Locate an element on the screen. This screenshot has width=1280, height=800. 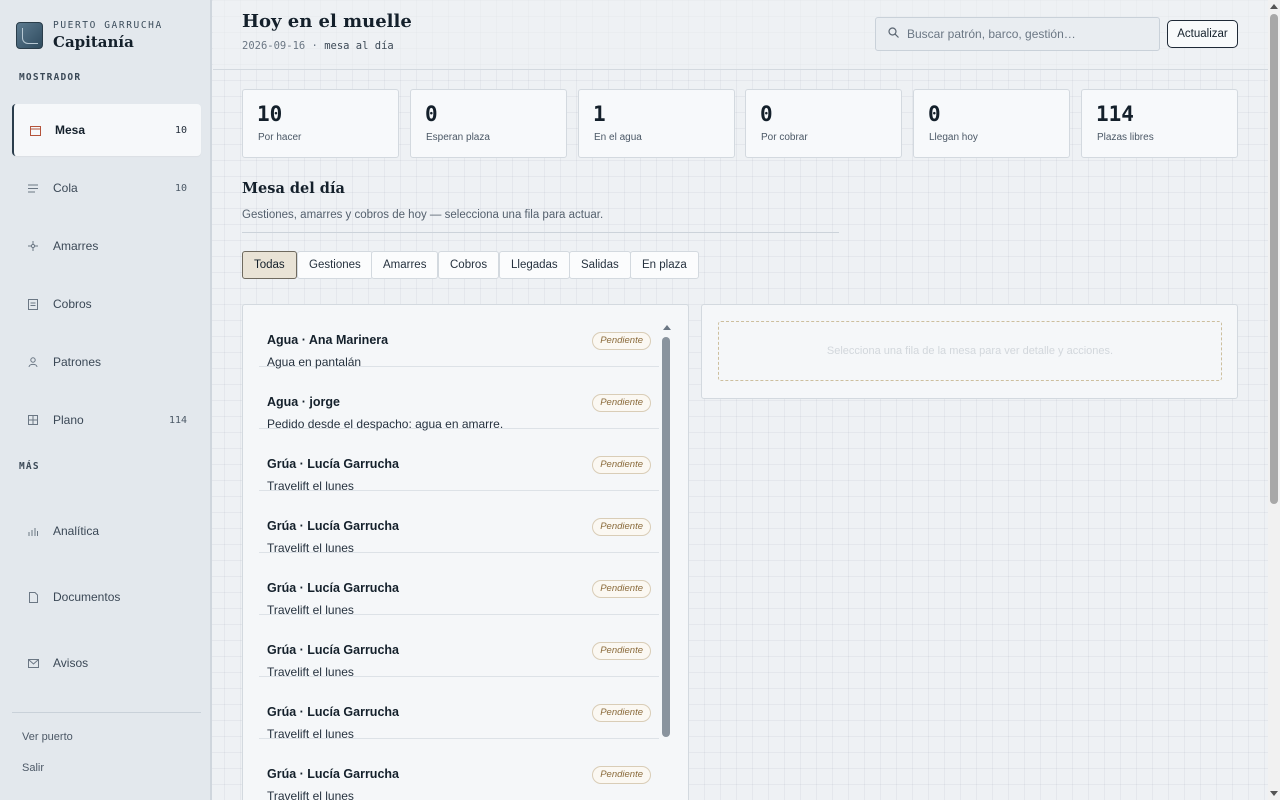
refresh-button: Actualizar is located at coordinates (1202, 34).